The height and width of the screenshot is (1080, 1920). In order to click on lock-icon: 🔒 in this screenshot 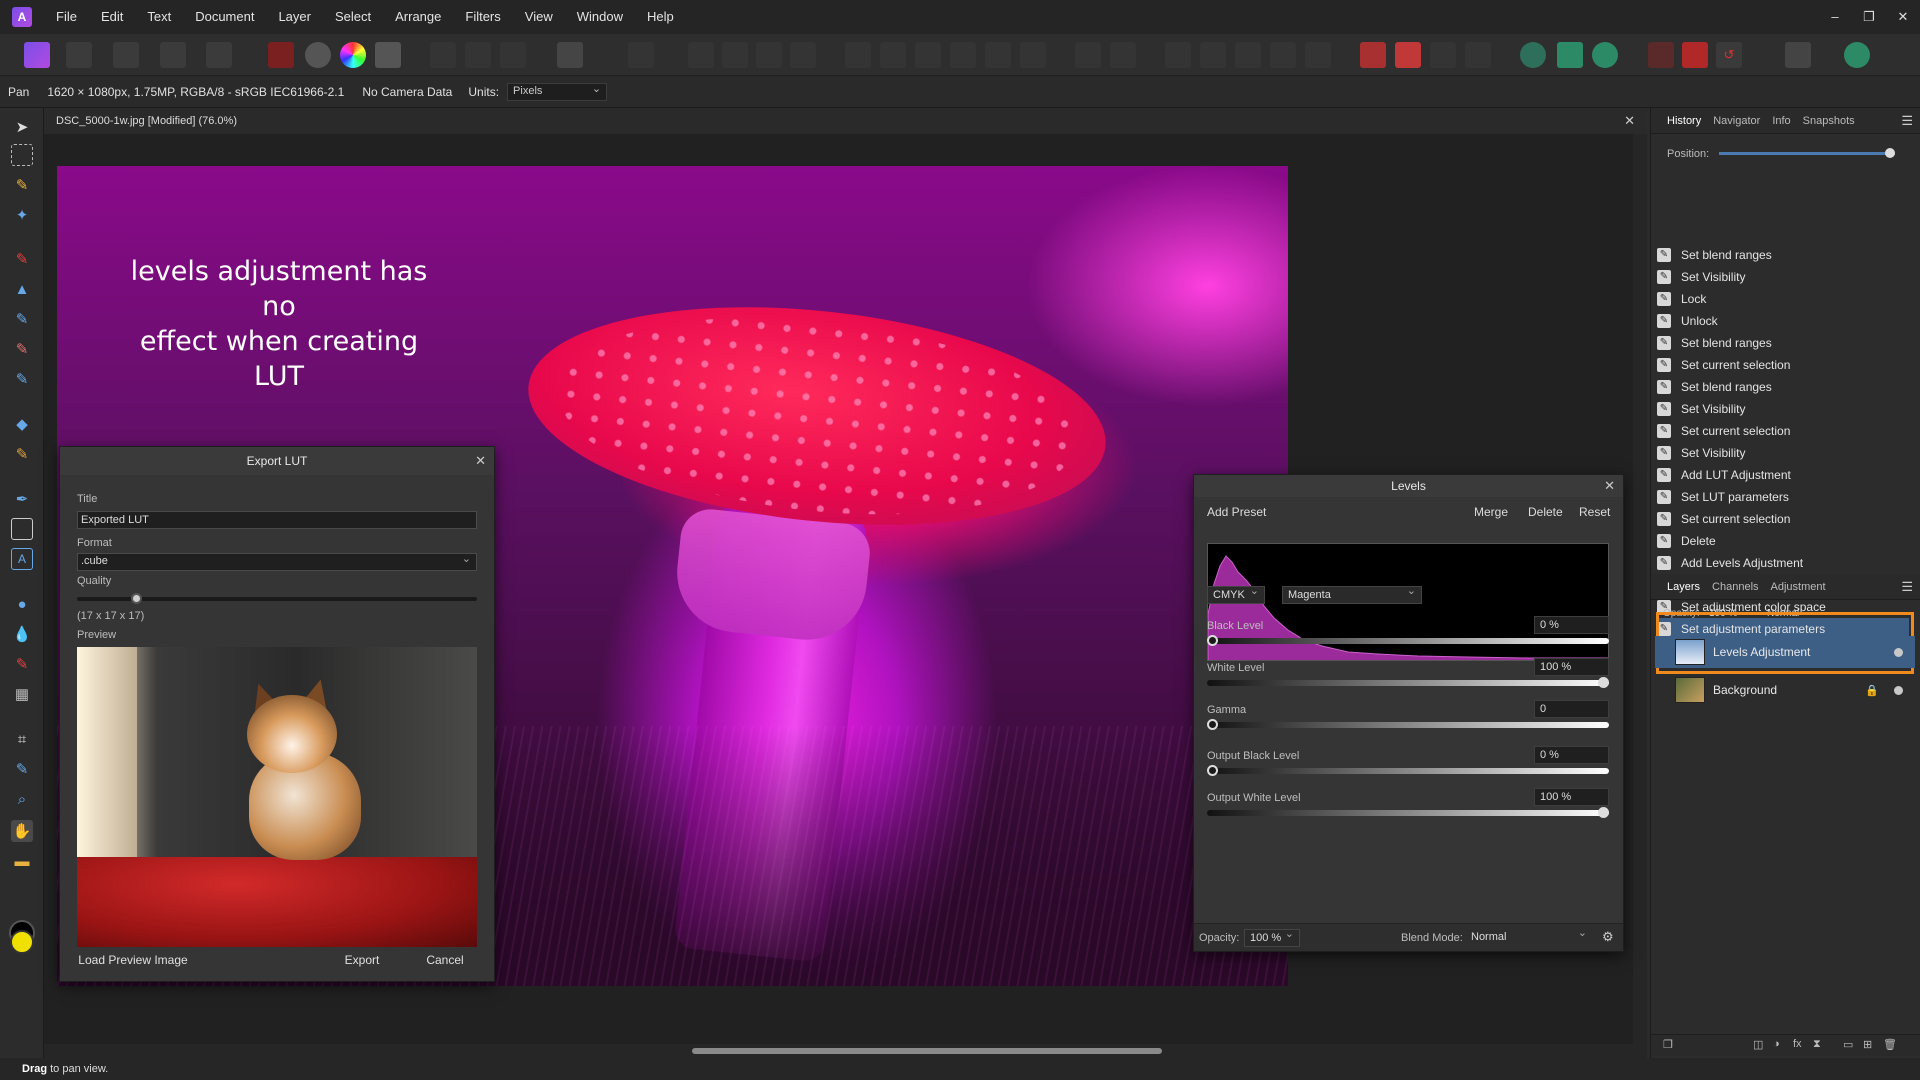, I will do `click(1872, 690)`.